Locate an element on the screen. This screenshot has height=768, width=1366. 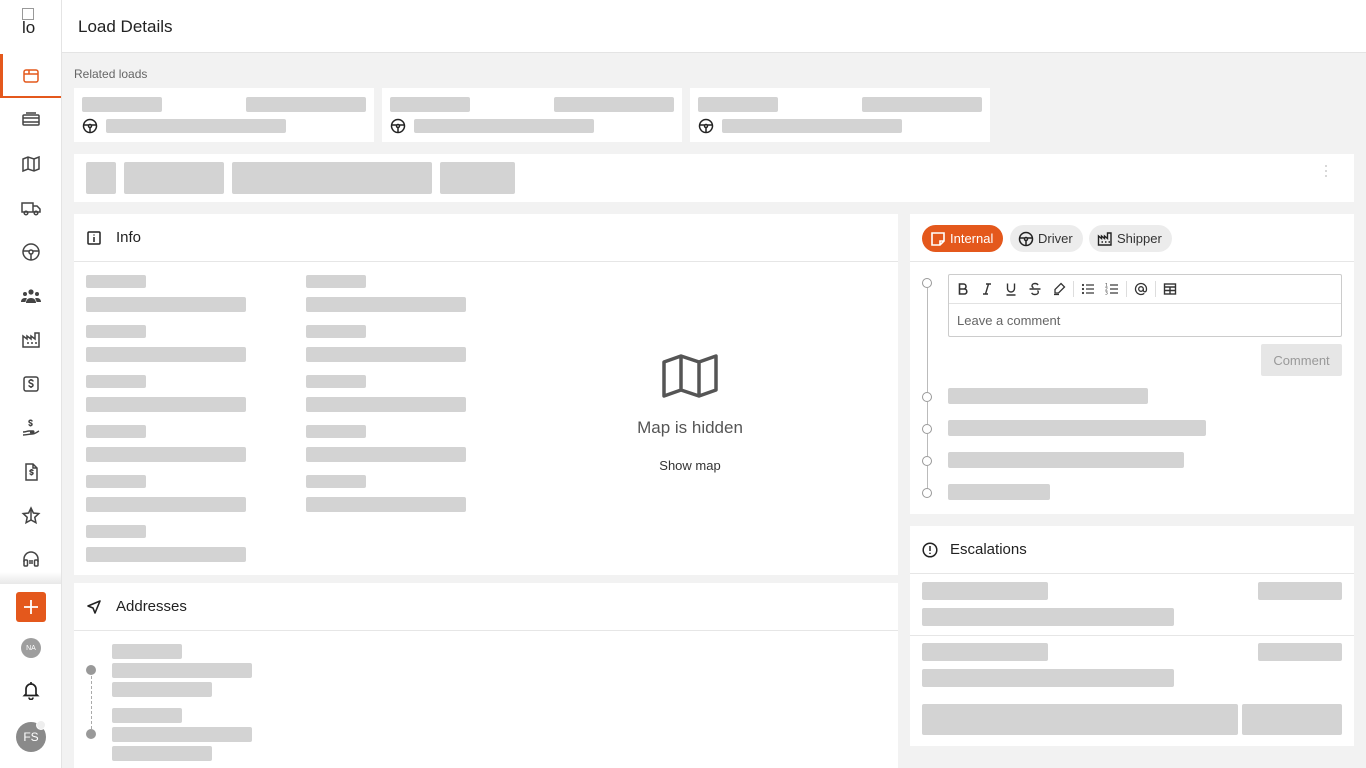
tab-label: Driver is located at coordinates (1055, 238).